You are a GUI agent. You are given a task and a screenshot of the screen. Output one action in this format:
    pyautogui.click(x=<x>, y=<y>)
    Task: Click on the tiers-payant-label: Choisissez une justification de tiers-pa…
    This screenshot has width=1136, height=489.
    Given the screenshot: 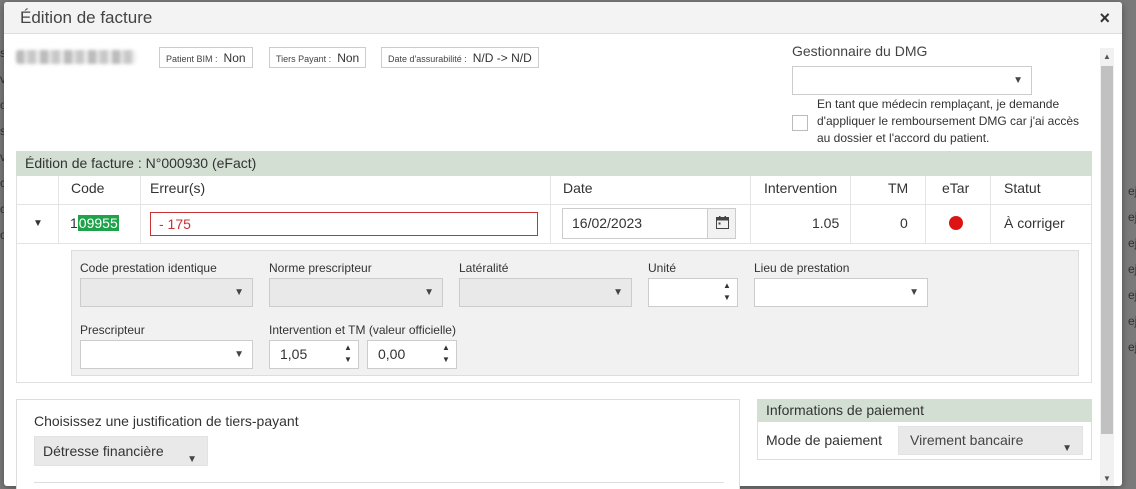 What is the action you would take?
    pyautogui.click(x=166, y=421)
    